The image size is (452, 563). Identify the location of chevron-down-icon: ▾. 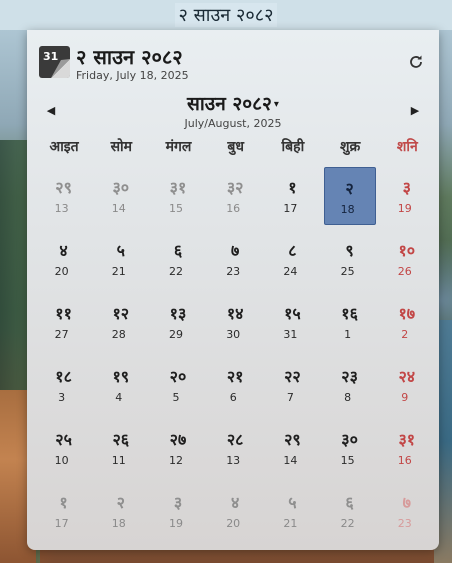
(276, 104).